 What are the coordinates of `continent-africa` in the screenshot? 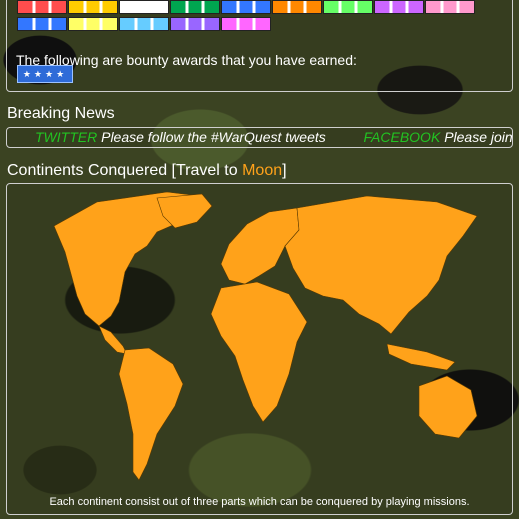 It's located at (259, 352).